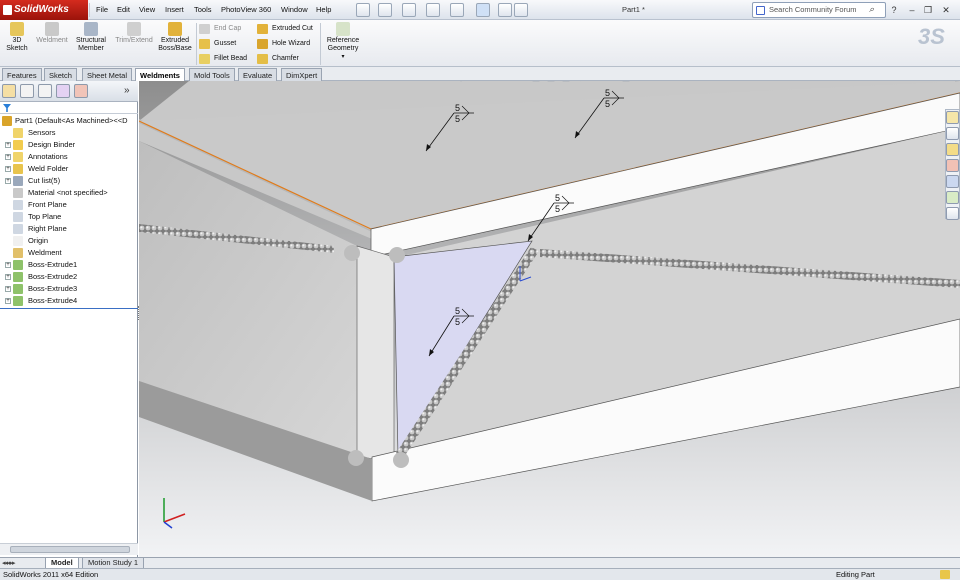  I want to click on tree-item: Right Plane, so click(69, 229).